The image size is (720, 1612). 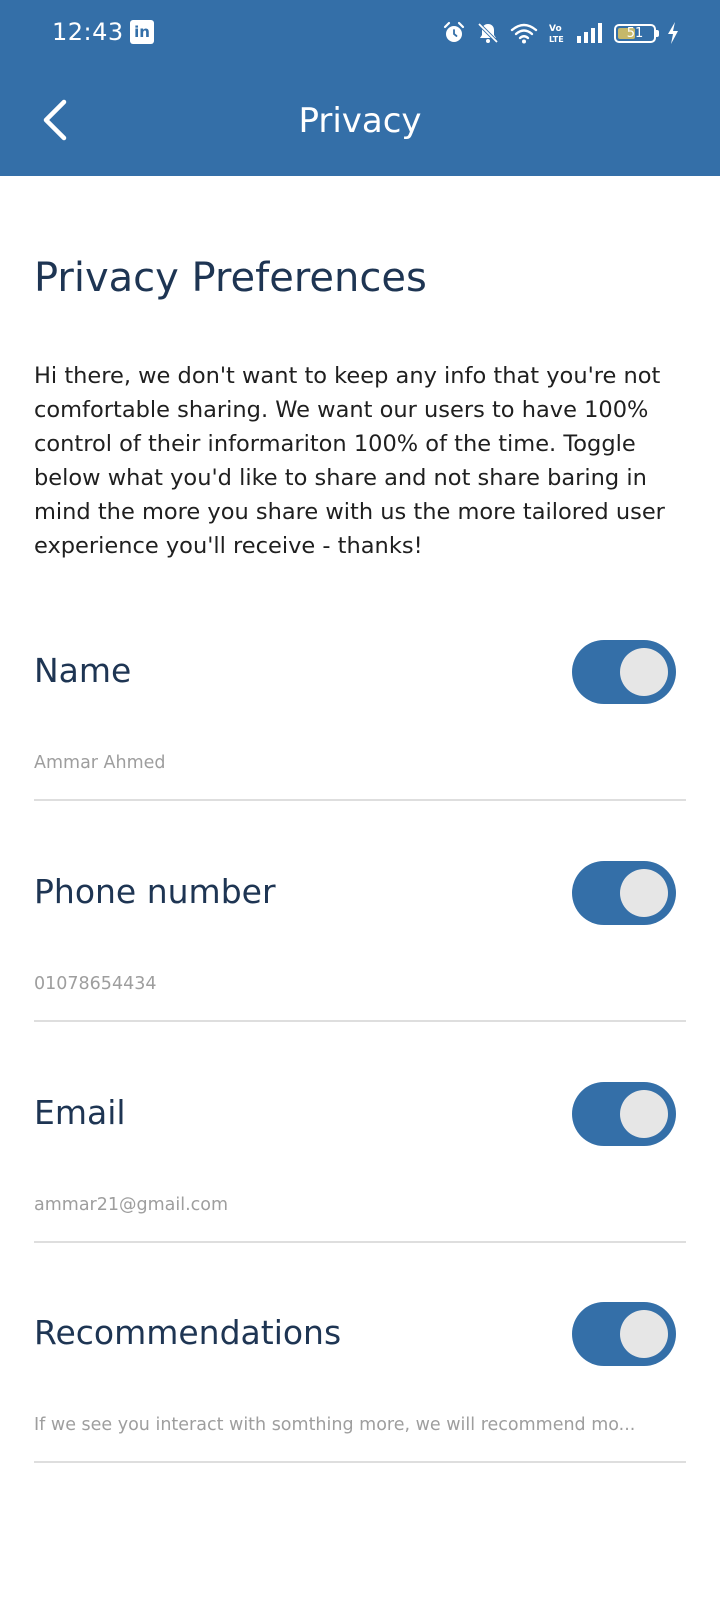 What do you see at coordinates (524, 33) in the screenshot?
I see `wifi-icon` at bounding box center [524, 33].